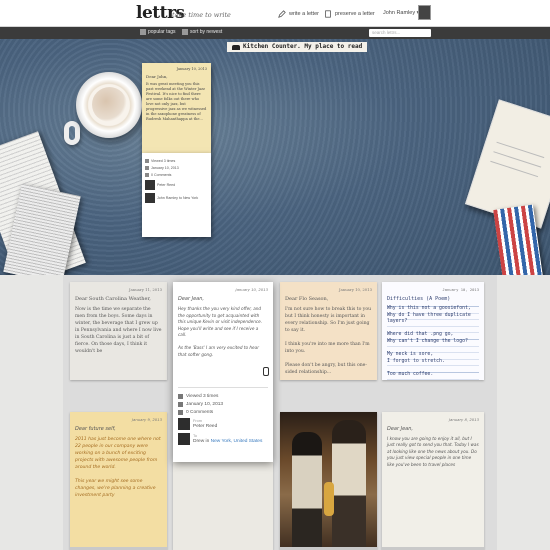 The height and width of the screenshot is (550, 550). I want to click on pen-icon, so click(282, 14).